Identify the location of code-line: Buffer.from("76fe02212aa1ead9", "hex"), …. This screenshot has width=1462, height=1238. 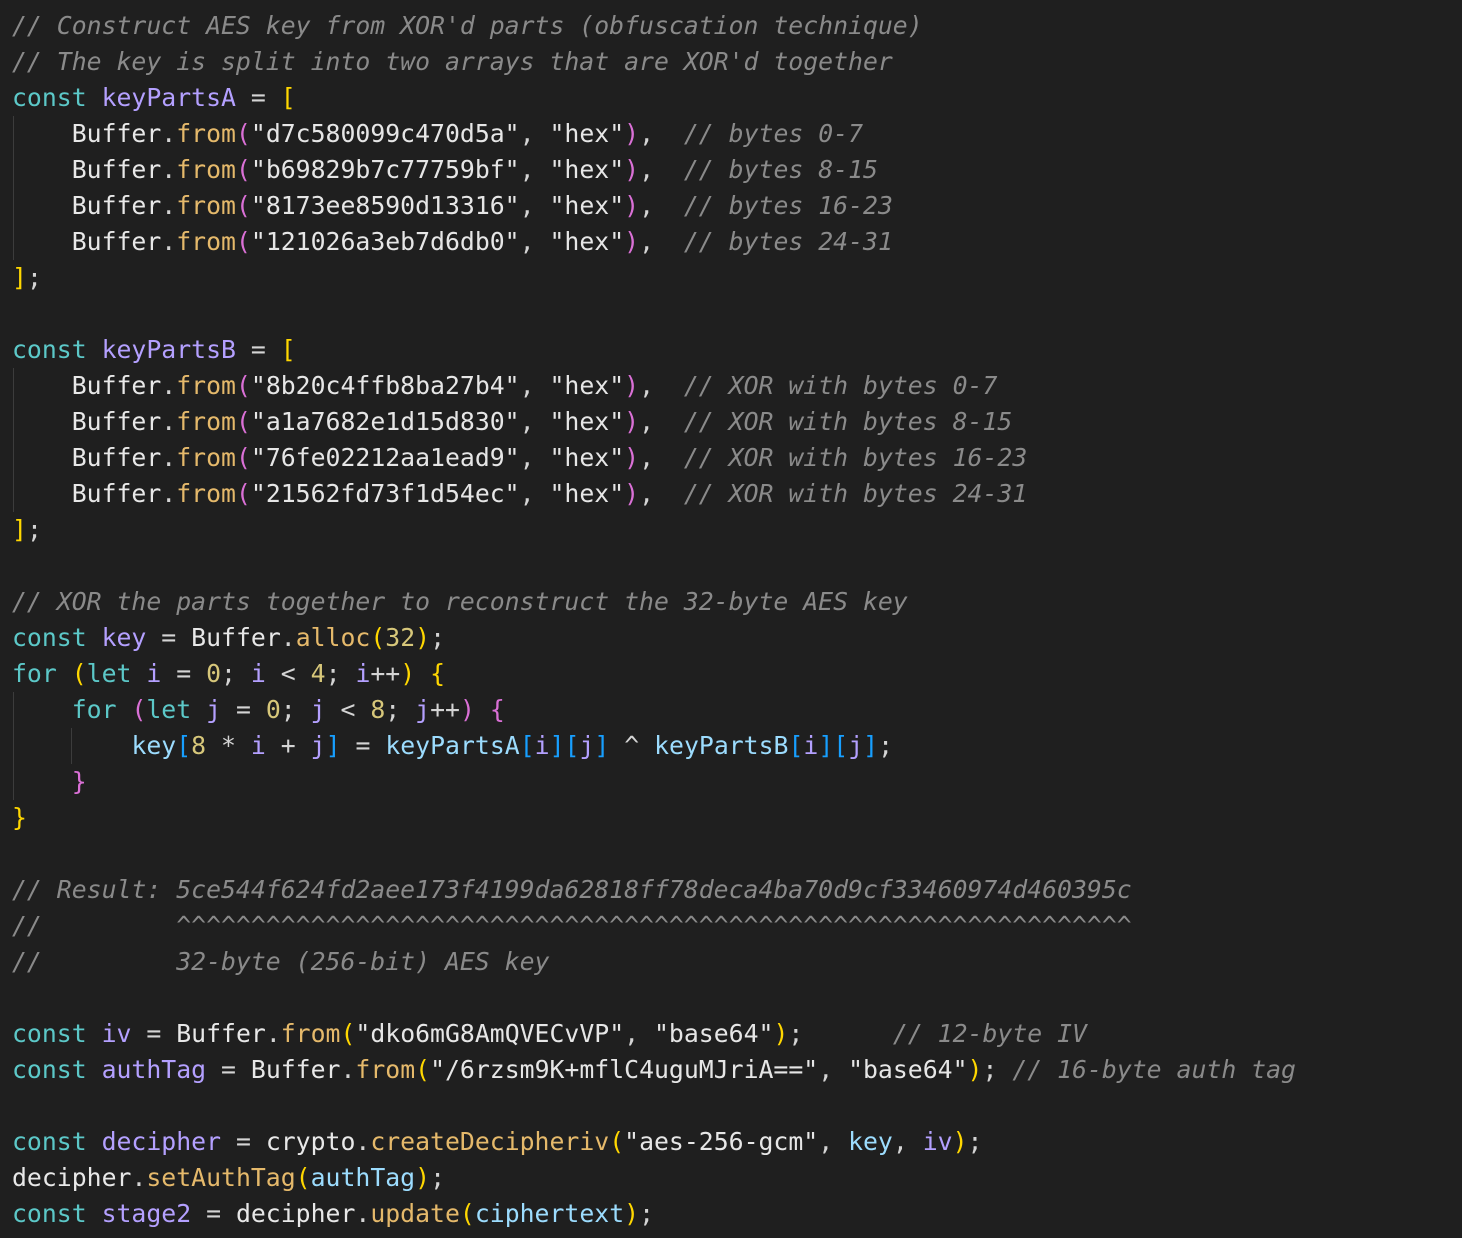
(520, 458).